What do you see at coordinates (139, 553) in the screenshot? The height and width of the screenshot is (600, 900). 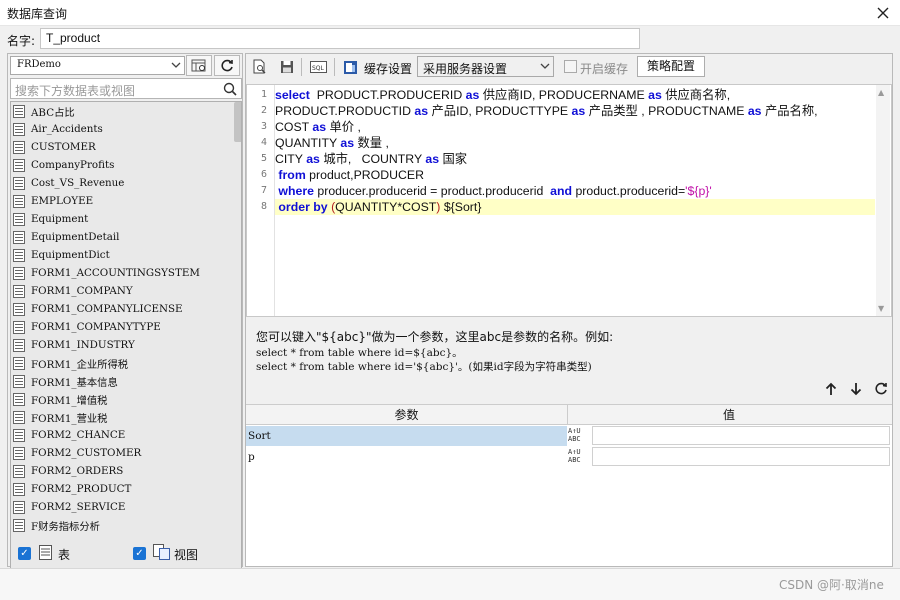 I see `show-views-checkbox: ✓` at bounding box center [139, 553].